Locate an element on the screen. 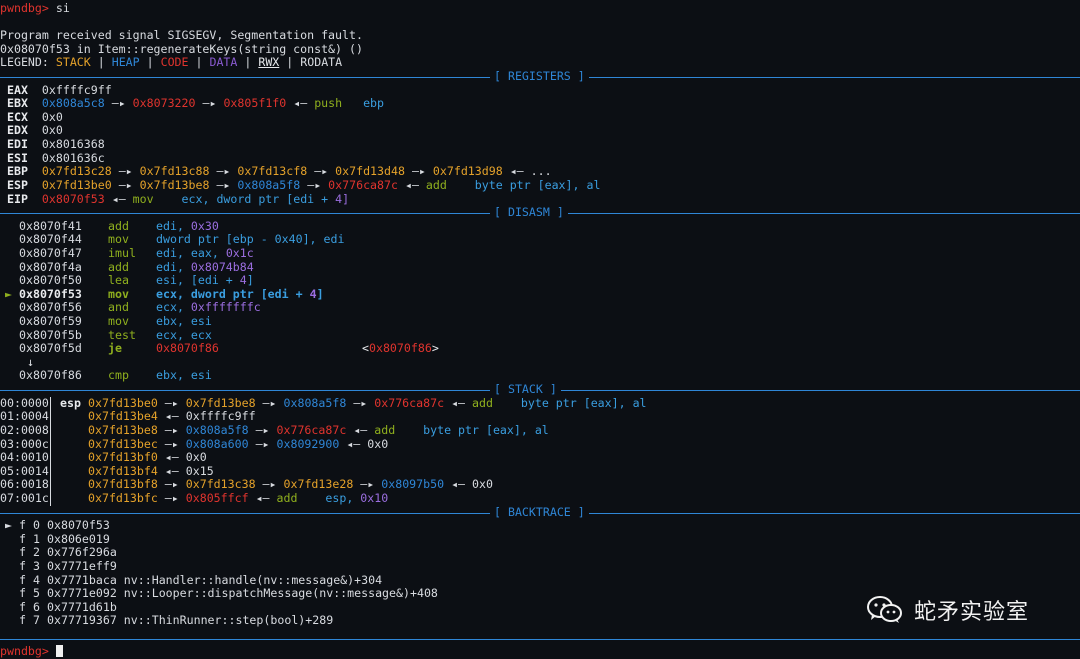  disasm-row: 0x8070f50 lea esi, [edi + 4] is located at coordinates (540, 280).